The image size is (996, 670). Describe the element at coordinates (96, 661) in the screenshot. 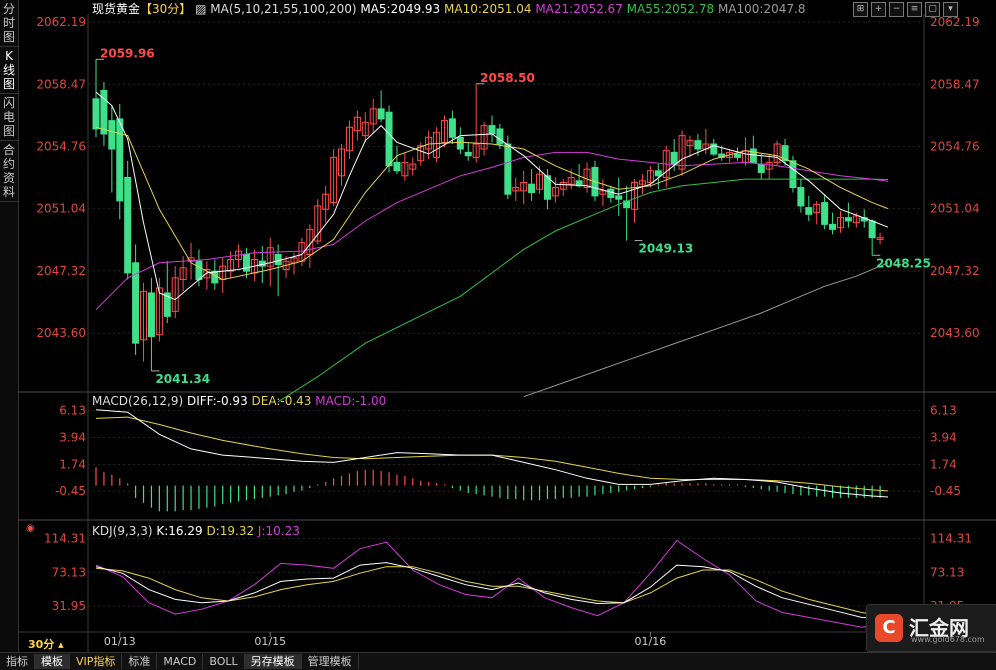

I see `tab-vip-indicators: VIP指标` at that location.